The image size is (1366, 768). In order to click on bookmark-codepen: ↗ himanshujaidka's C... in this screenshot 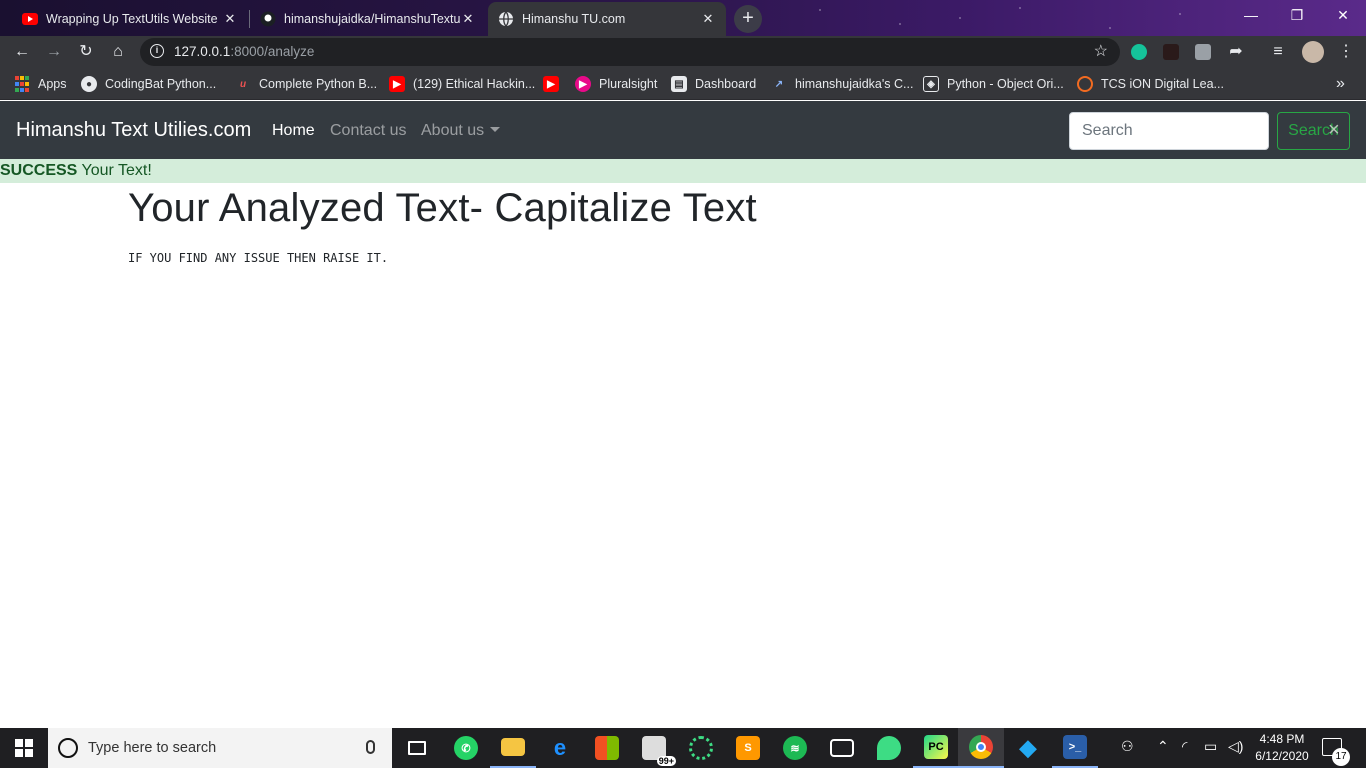, I will do `click(842, 84)`.